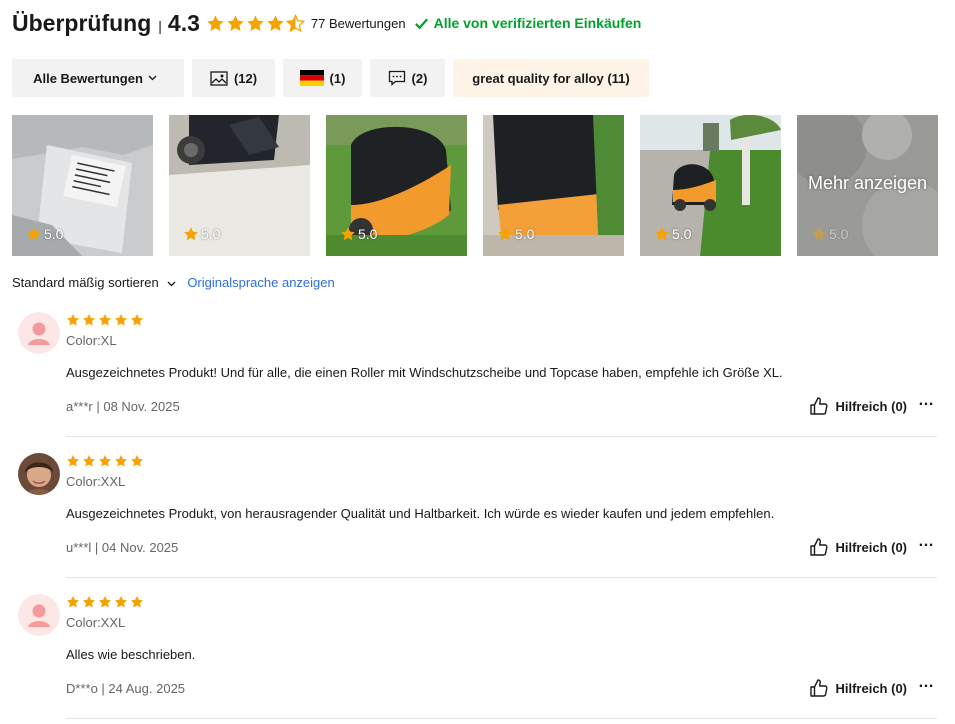 This screenshot has width=955, height=724. What do you see at coordinates (98, 78) in the screenshot?
I see `filter-all-reviews: Alle Bewertungen` at bounding box center [98, 78].